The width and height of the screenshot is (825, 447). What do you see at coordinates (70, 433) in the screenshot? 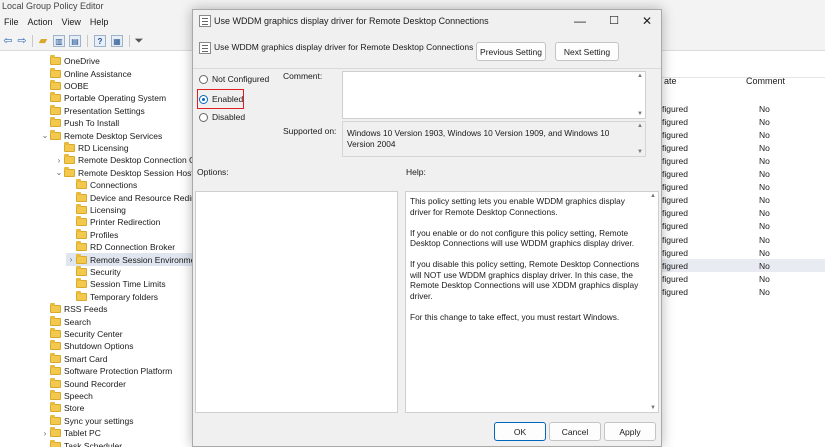
I see `tree-item: › Tablet PC` at bounding box center [70, 433].